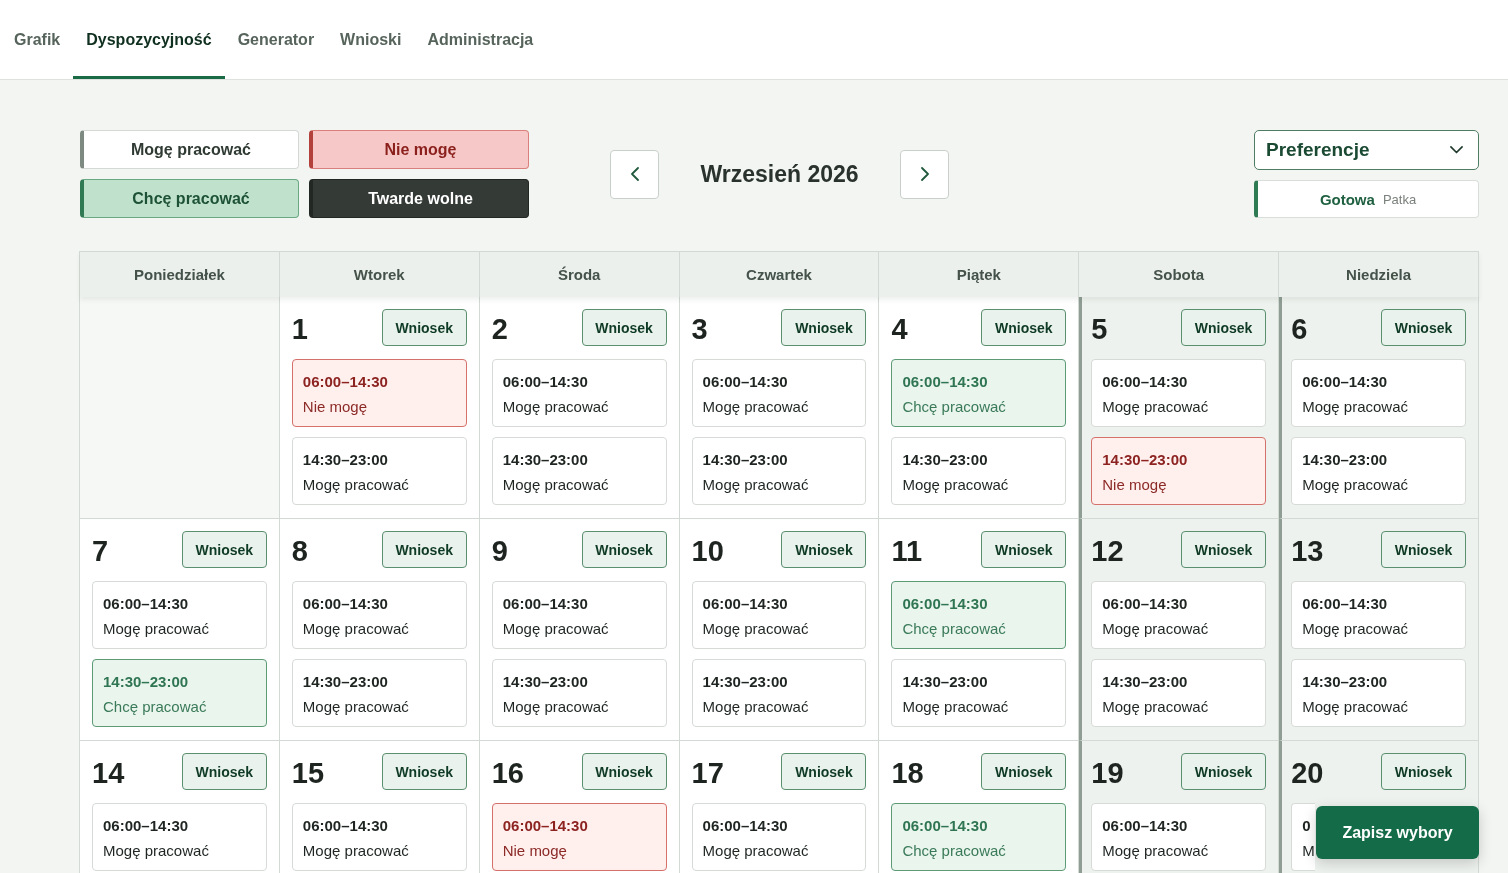 The image size is (1508, 873). I want to click on weekday-header: Piątek, so click(979, 274).